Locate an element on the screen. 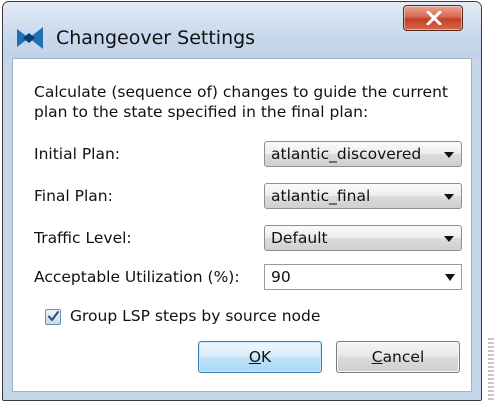  traffic-level-label: Traffic Level: is located at coordinates (83, 238).